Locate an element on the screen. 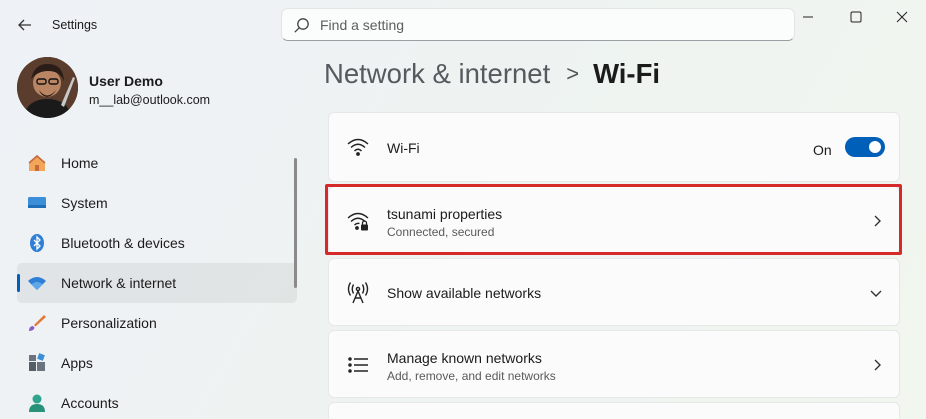 This screenshot has height=419, width=926. user-name: User Demo is located at coordinates (126, 81).